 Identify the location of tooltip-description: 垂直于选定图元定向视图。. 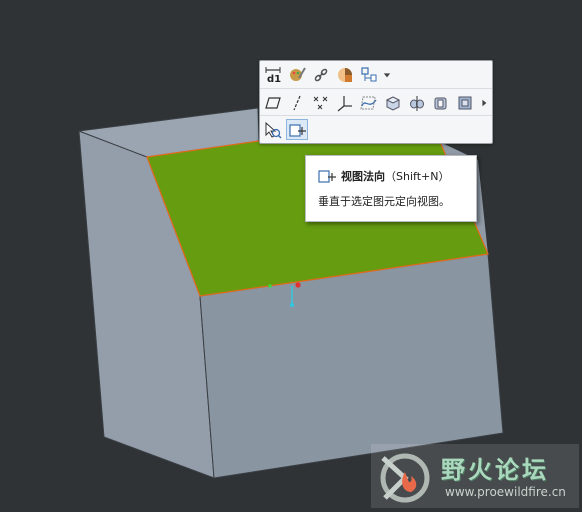
(384, 201).